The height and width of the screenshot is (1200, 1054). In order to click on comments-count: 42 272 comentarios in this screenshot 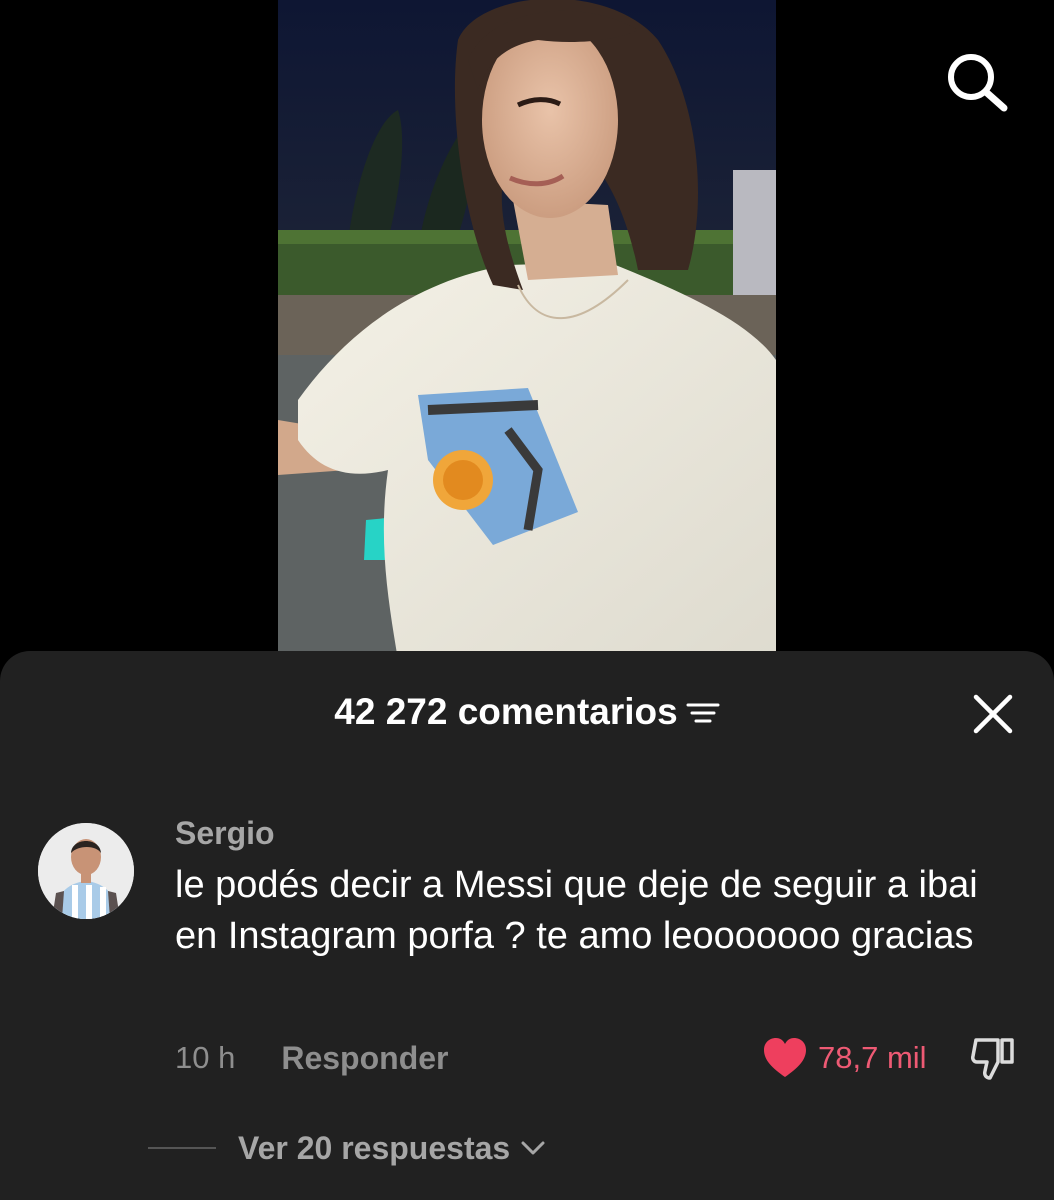, I will do `click(506, 711)`.